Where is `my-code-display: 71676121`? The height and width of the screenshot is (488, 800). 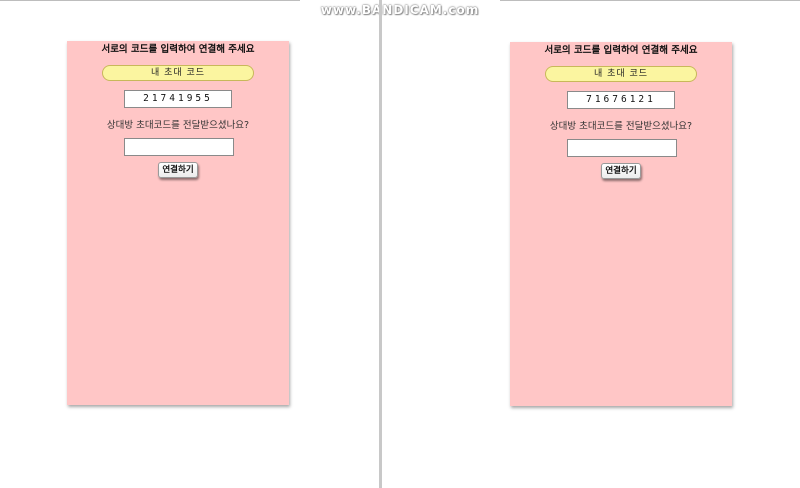 my-code-display: 71676121 is located at coordinates (621, 100).